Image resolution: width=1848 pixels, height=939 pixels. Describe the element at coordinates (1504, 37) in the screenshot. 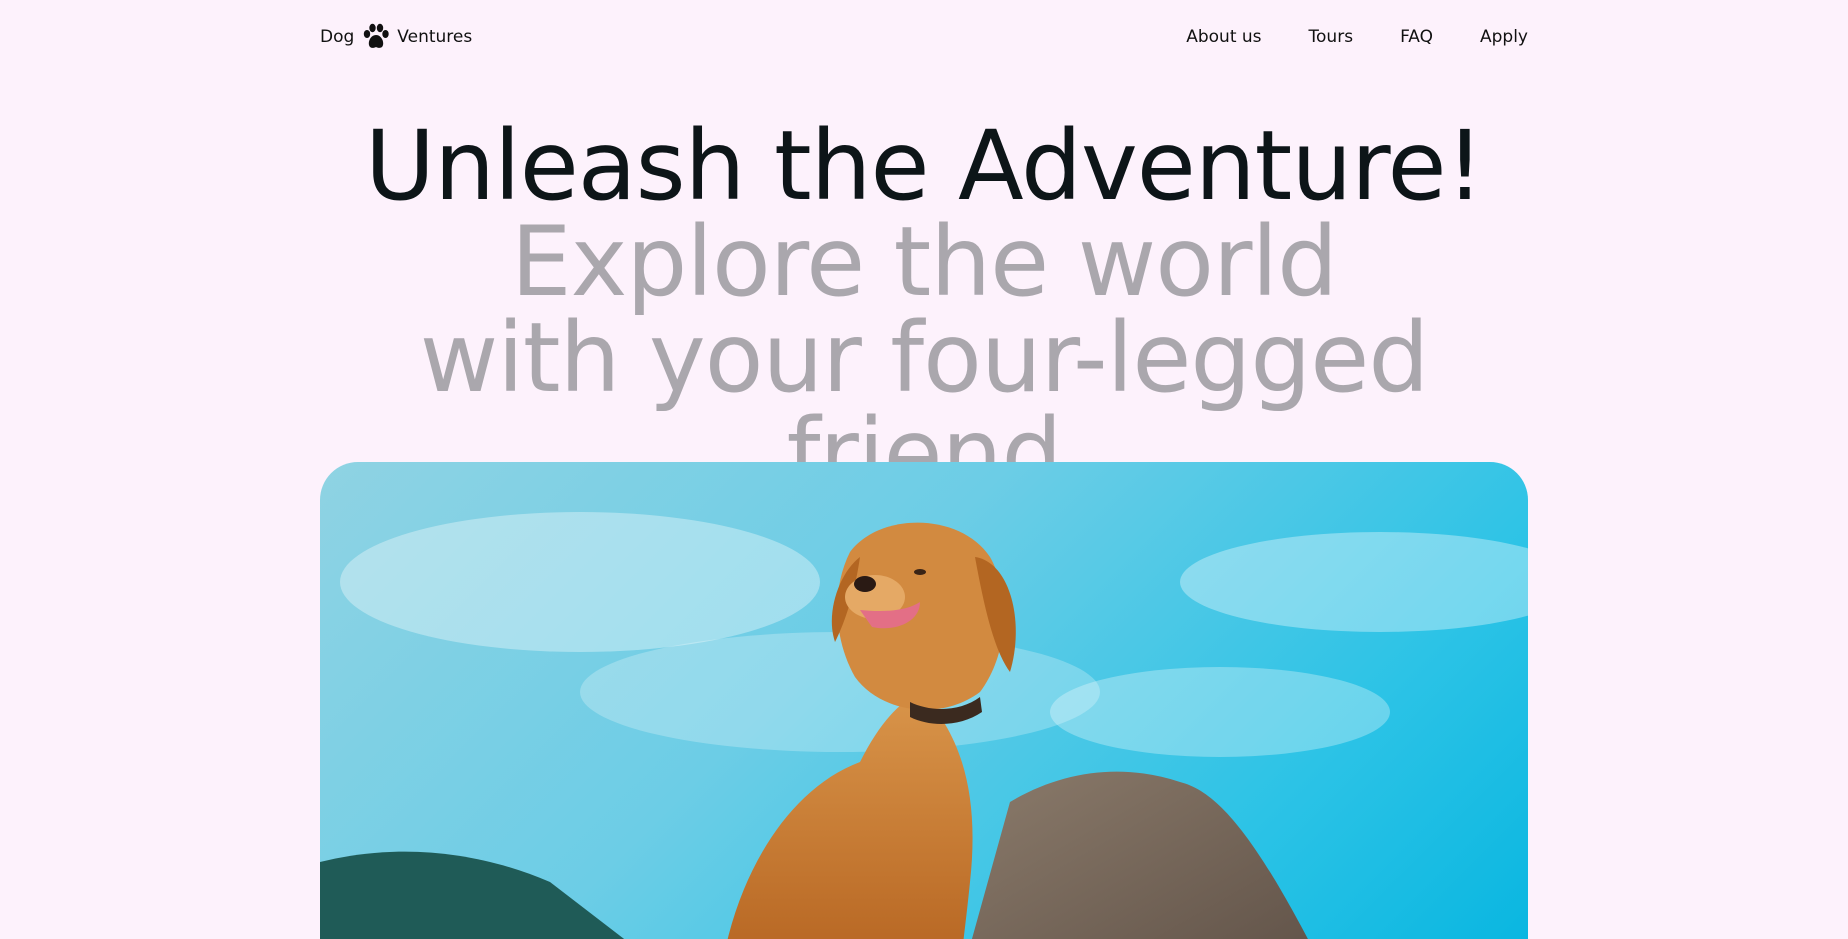

I see `nav-link-apply: Apply` at that location.